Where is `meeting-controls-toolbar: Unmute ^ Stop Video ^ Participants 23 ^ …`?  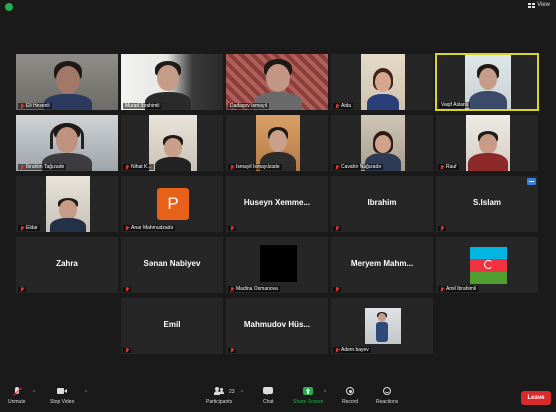
meeting-controls-toolbar: Unmute ^ Stop Video ^ Participants 23 ^ … is located at coordinates (278, 398).